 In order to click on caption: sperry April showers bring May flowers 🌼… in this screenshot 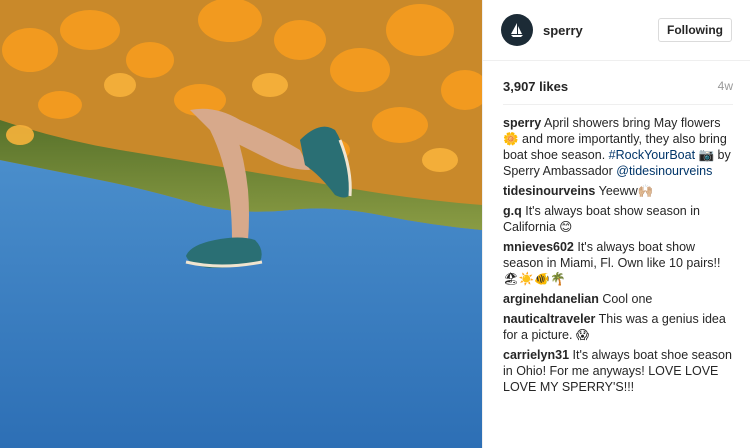, I will do `click(618, 147)`.